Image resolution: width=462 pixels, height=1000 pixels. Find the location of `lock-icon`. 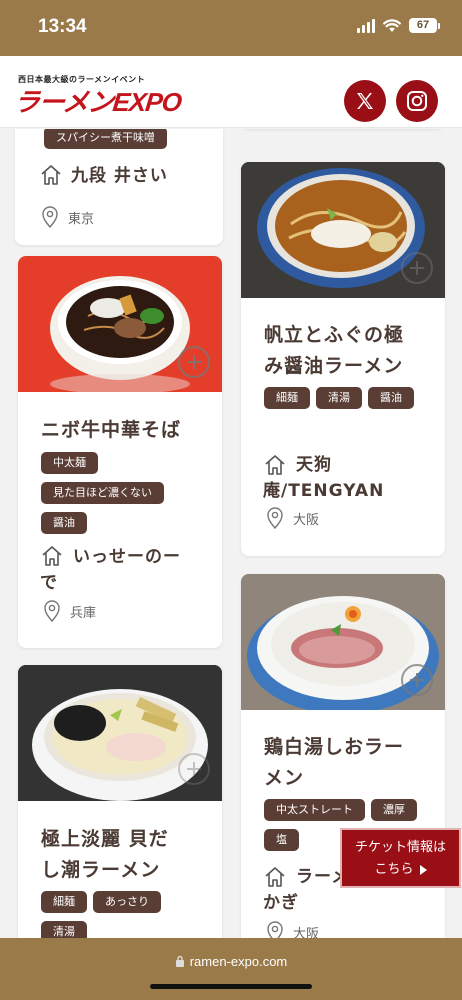

lock-icon is located at coordinates (179, 961).